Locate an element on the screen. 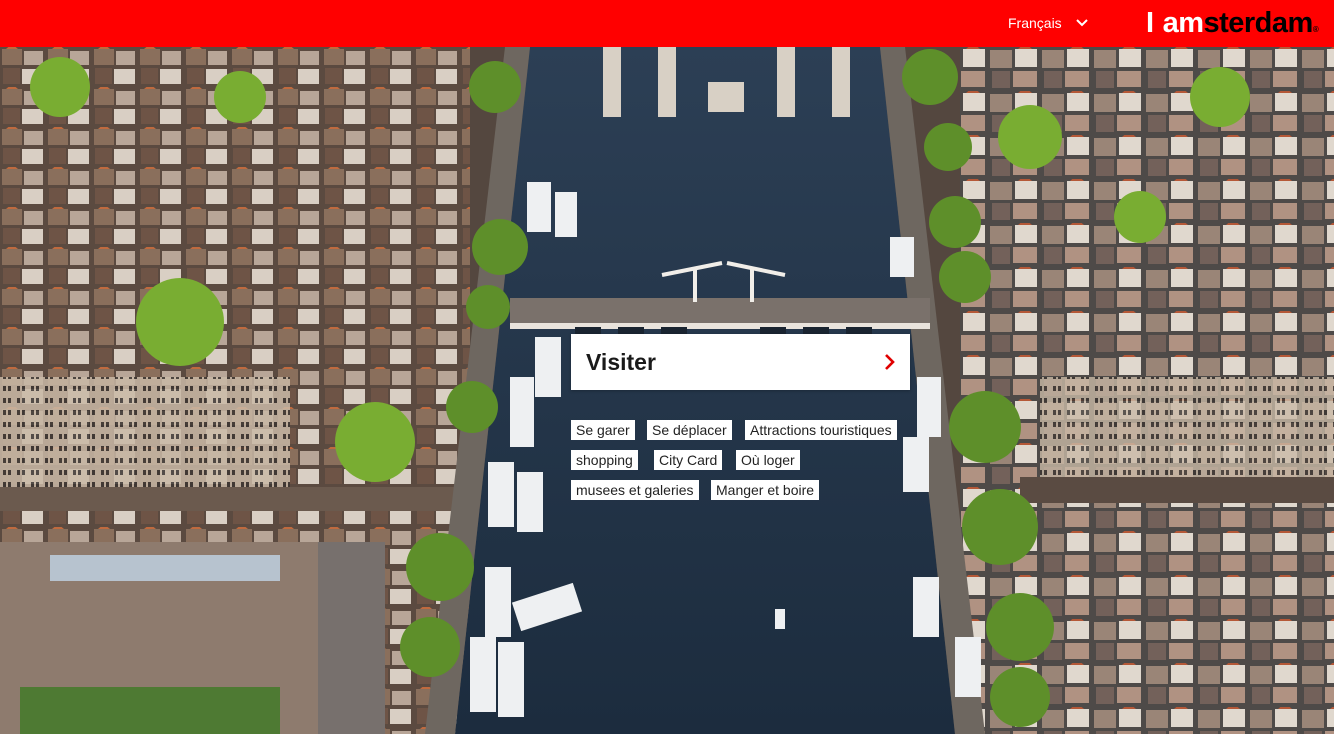  logo-word-am: am is located at coordinates (1183, 23).